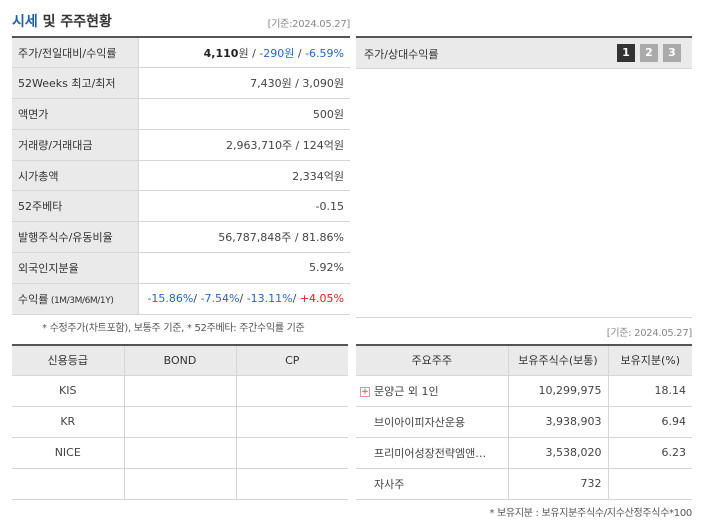 This screenshot has width=702, height=525. What do you see at coordinates (75, 114) in the screenshot?
I see `row-label: 액면가` at bounding box center [75, 114].